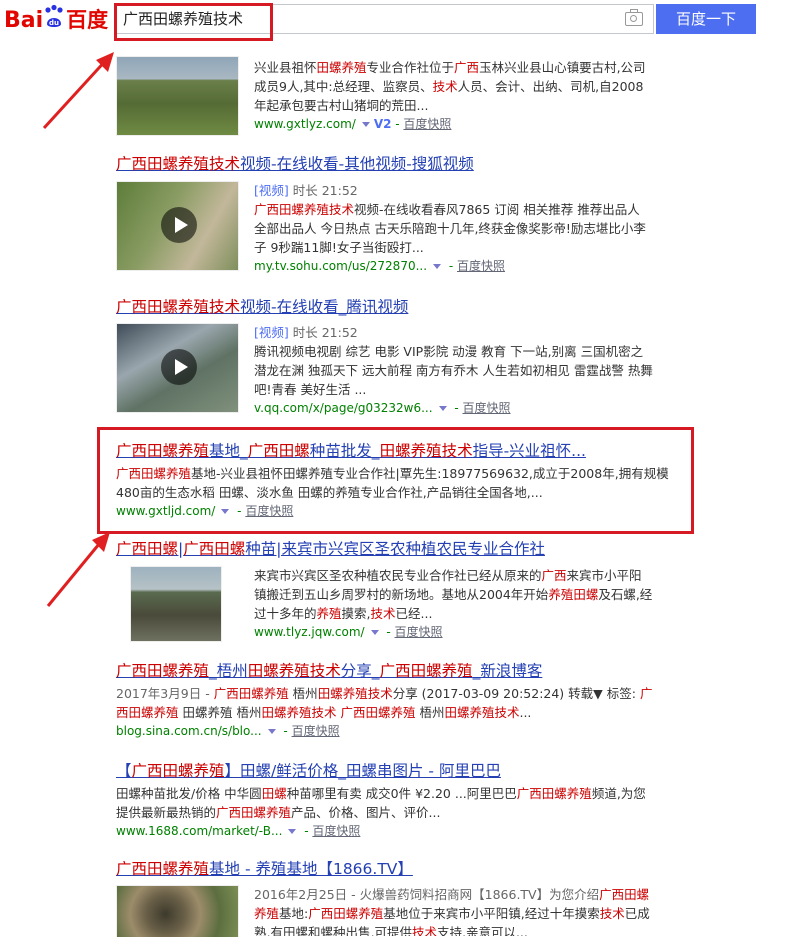 The width and height of the screenshot is (793, 937). Describe the element at coordinates (54, 23) in the screenshot. I see `svg-text: du` at that location.